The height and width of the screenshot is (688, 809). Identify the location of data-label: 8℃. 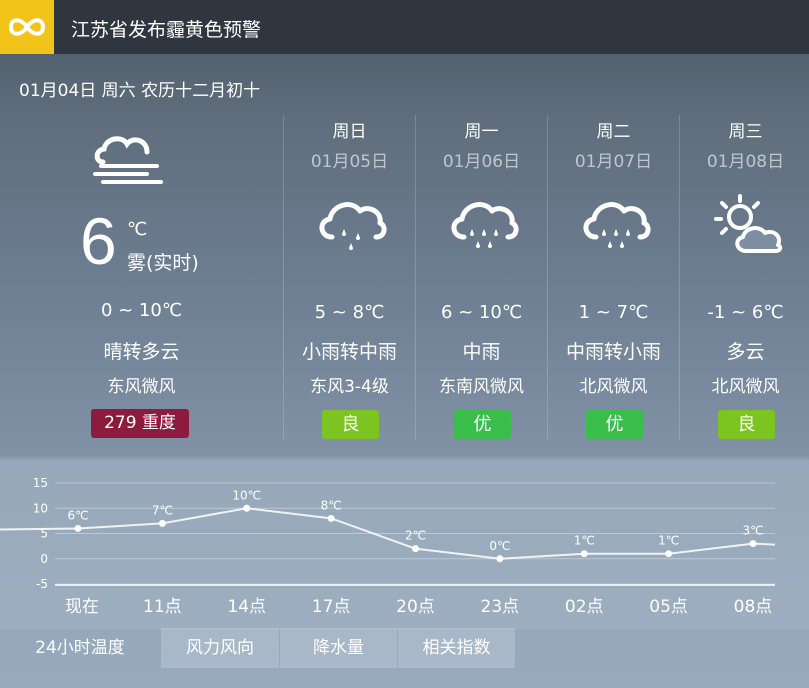
(331, 505).